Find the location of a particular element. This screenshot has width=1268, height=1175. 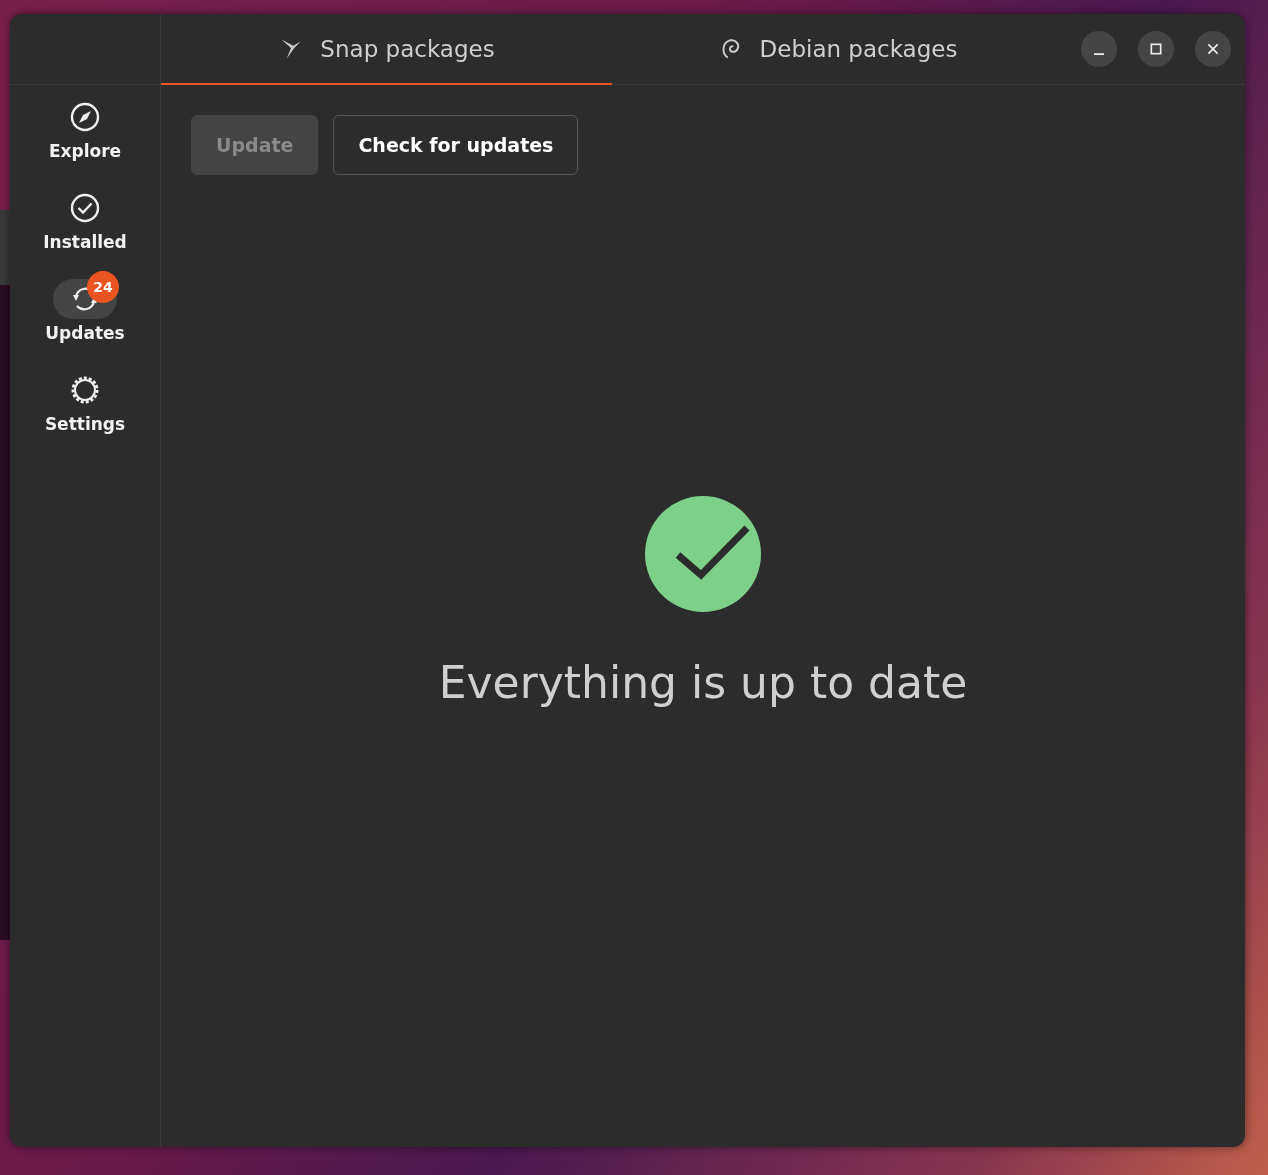

close-button is located at coordinates (1213, 49).